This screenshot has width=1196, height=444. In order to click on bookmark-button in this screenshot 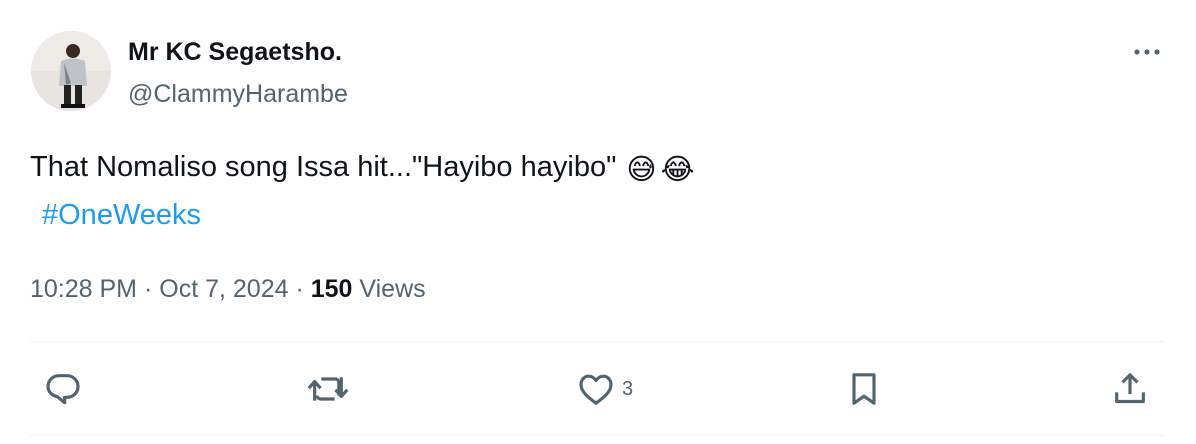, I will do `click(864, 389)`.